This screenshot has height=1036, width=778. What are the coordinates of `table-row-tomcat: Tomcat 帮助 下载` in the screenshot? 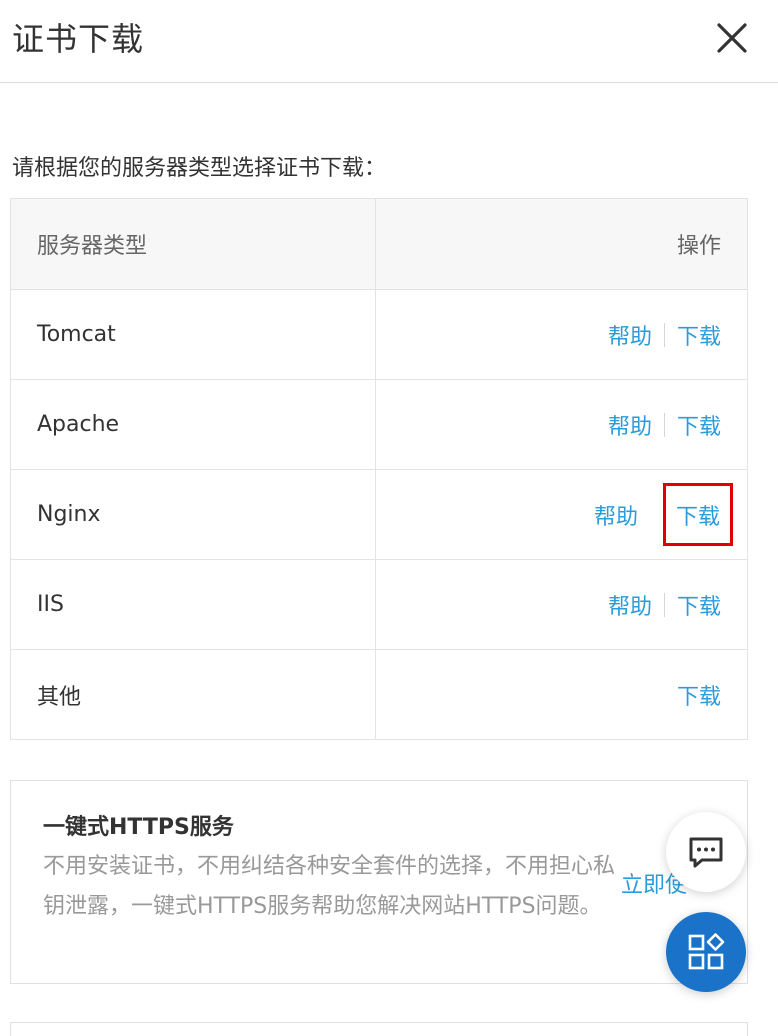 It's located at (379, 334).